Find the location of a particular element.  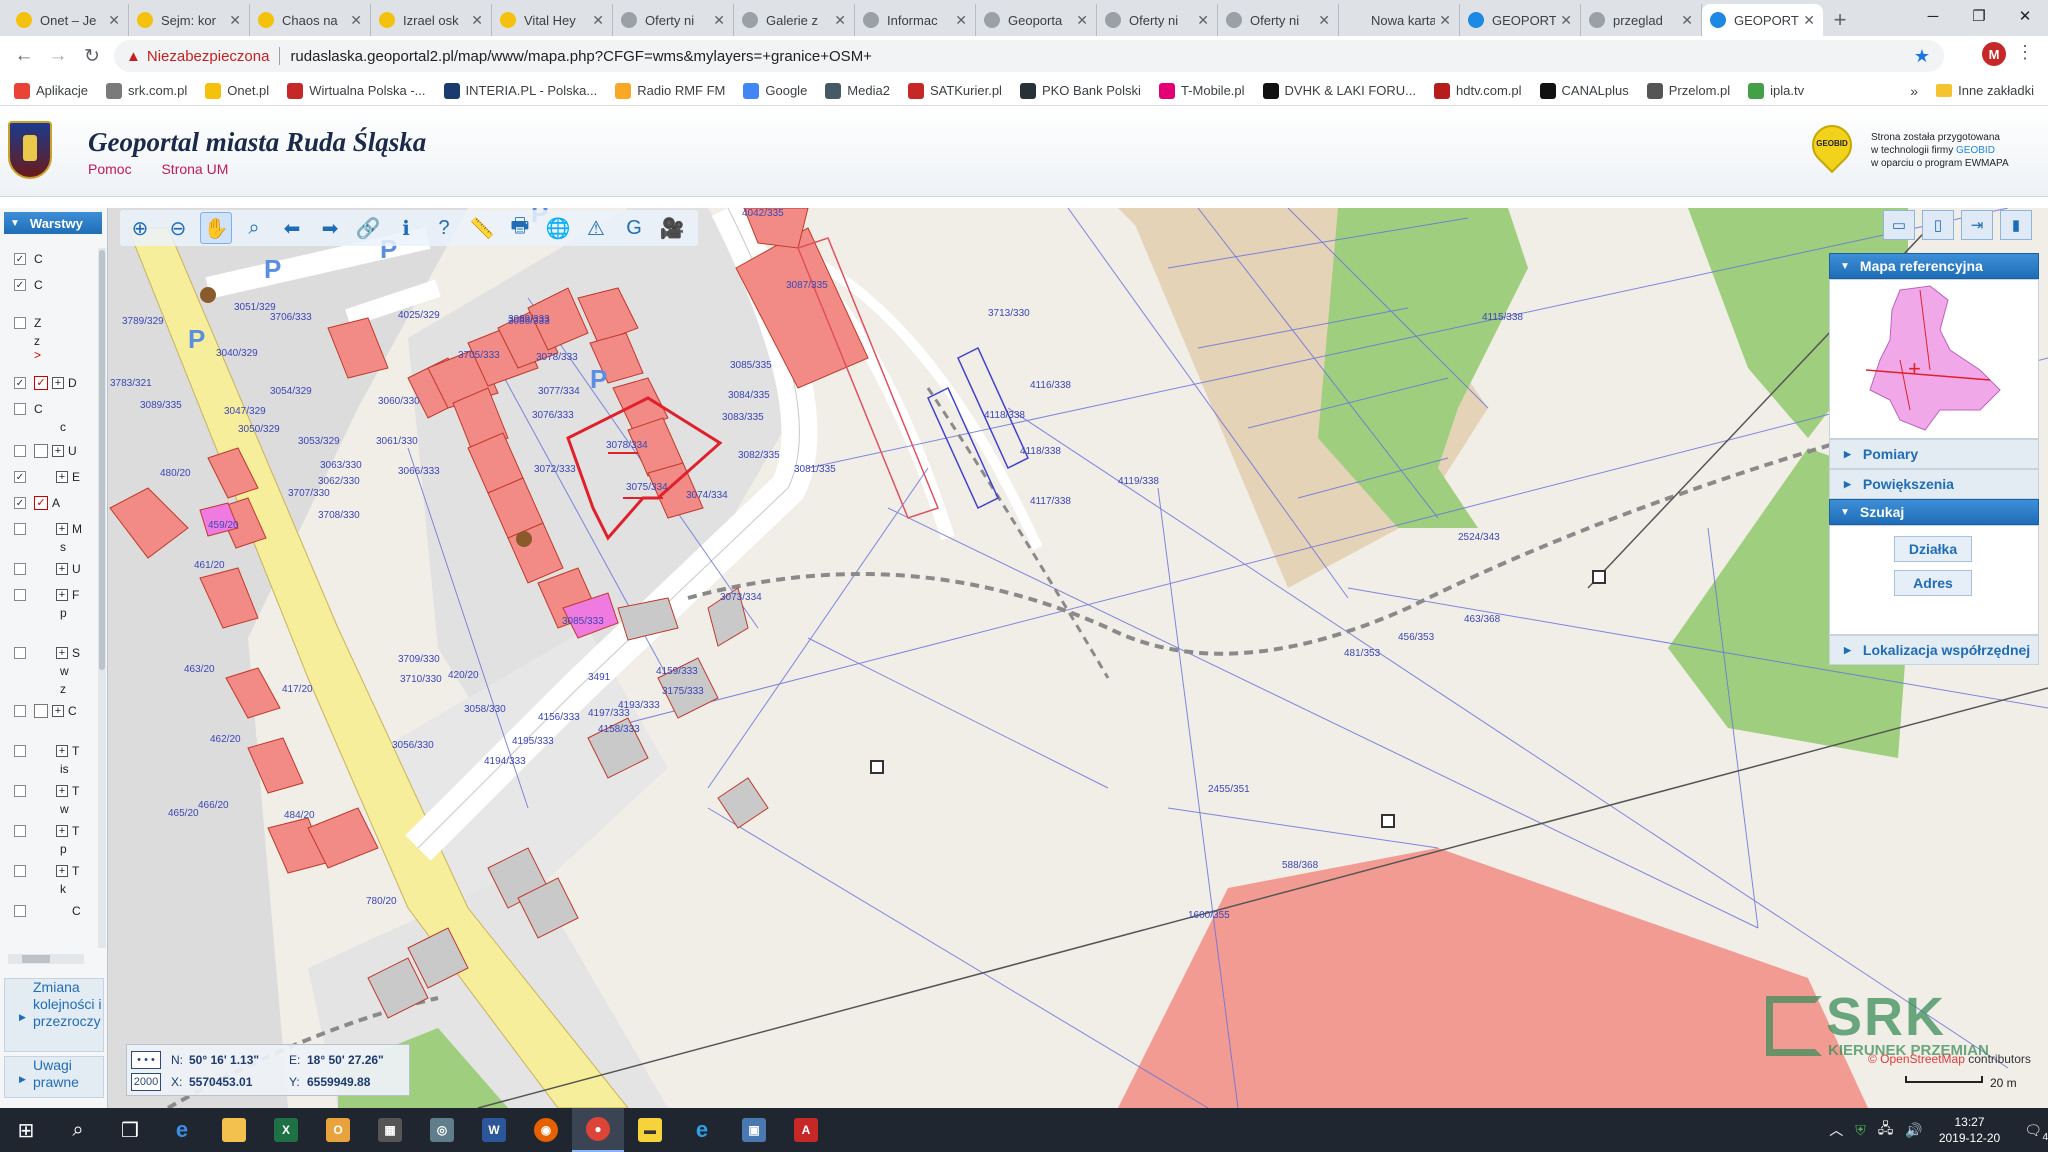

layer-row: + C is located at coordinates (45, 711).